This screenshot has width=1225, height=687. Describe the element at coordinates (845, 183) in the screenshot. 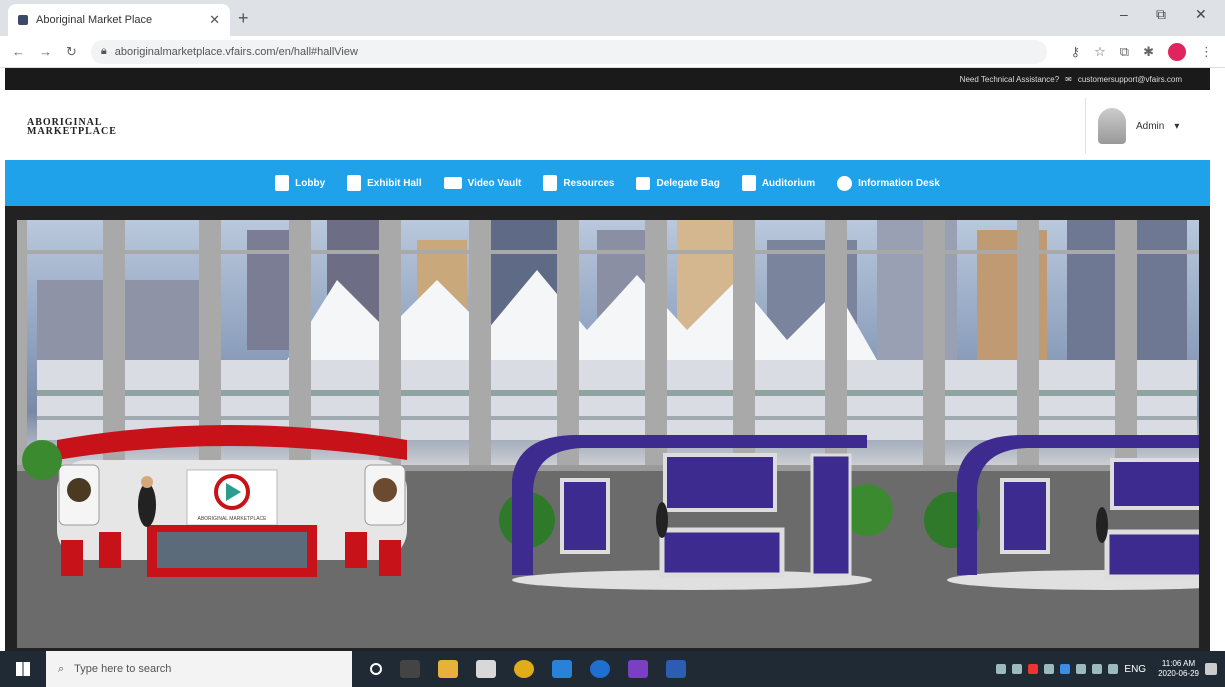

I see `info-icon` at that location.